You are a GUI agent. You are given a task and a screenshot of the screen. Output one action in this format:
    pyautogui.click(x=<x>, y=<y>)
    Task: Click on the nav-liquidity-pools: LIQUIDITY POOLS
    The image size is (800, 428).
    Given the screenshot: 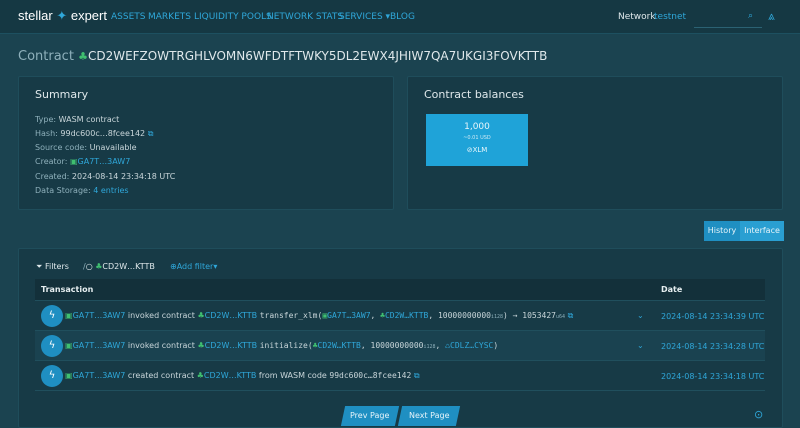 What is the action you would take?
    pyautogui.click(x=233, y=17)
    